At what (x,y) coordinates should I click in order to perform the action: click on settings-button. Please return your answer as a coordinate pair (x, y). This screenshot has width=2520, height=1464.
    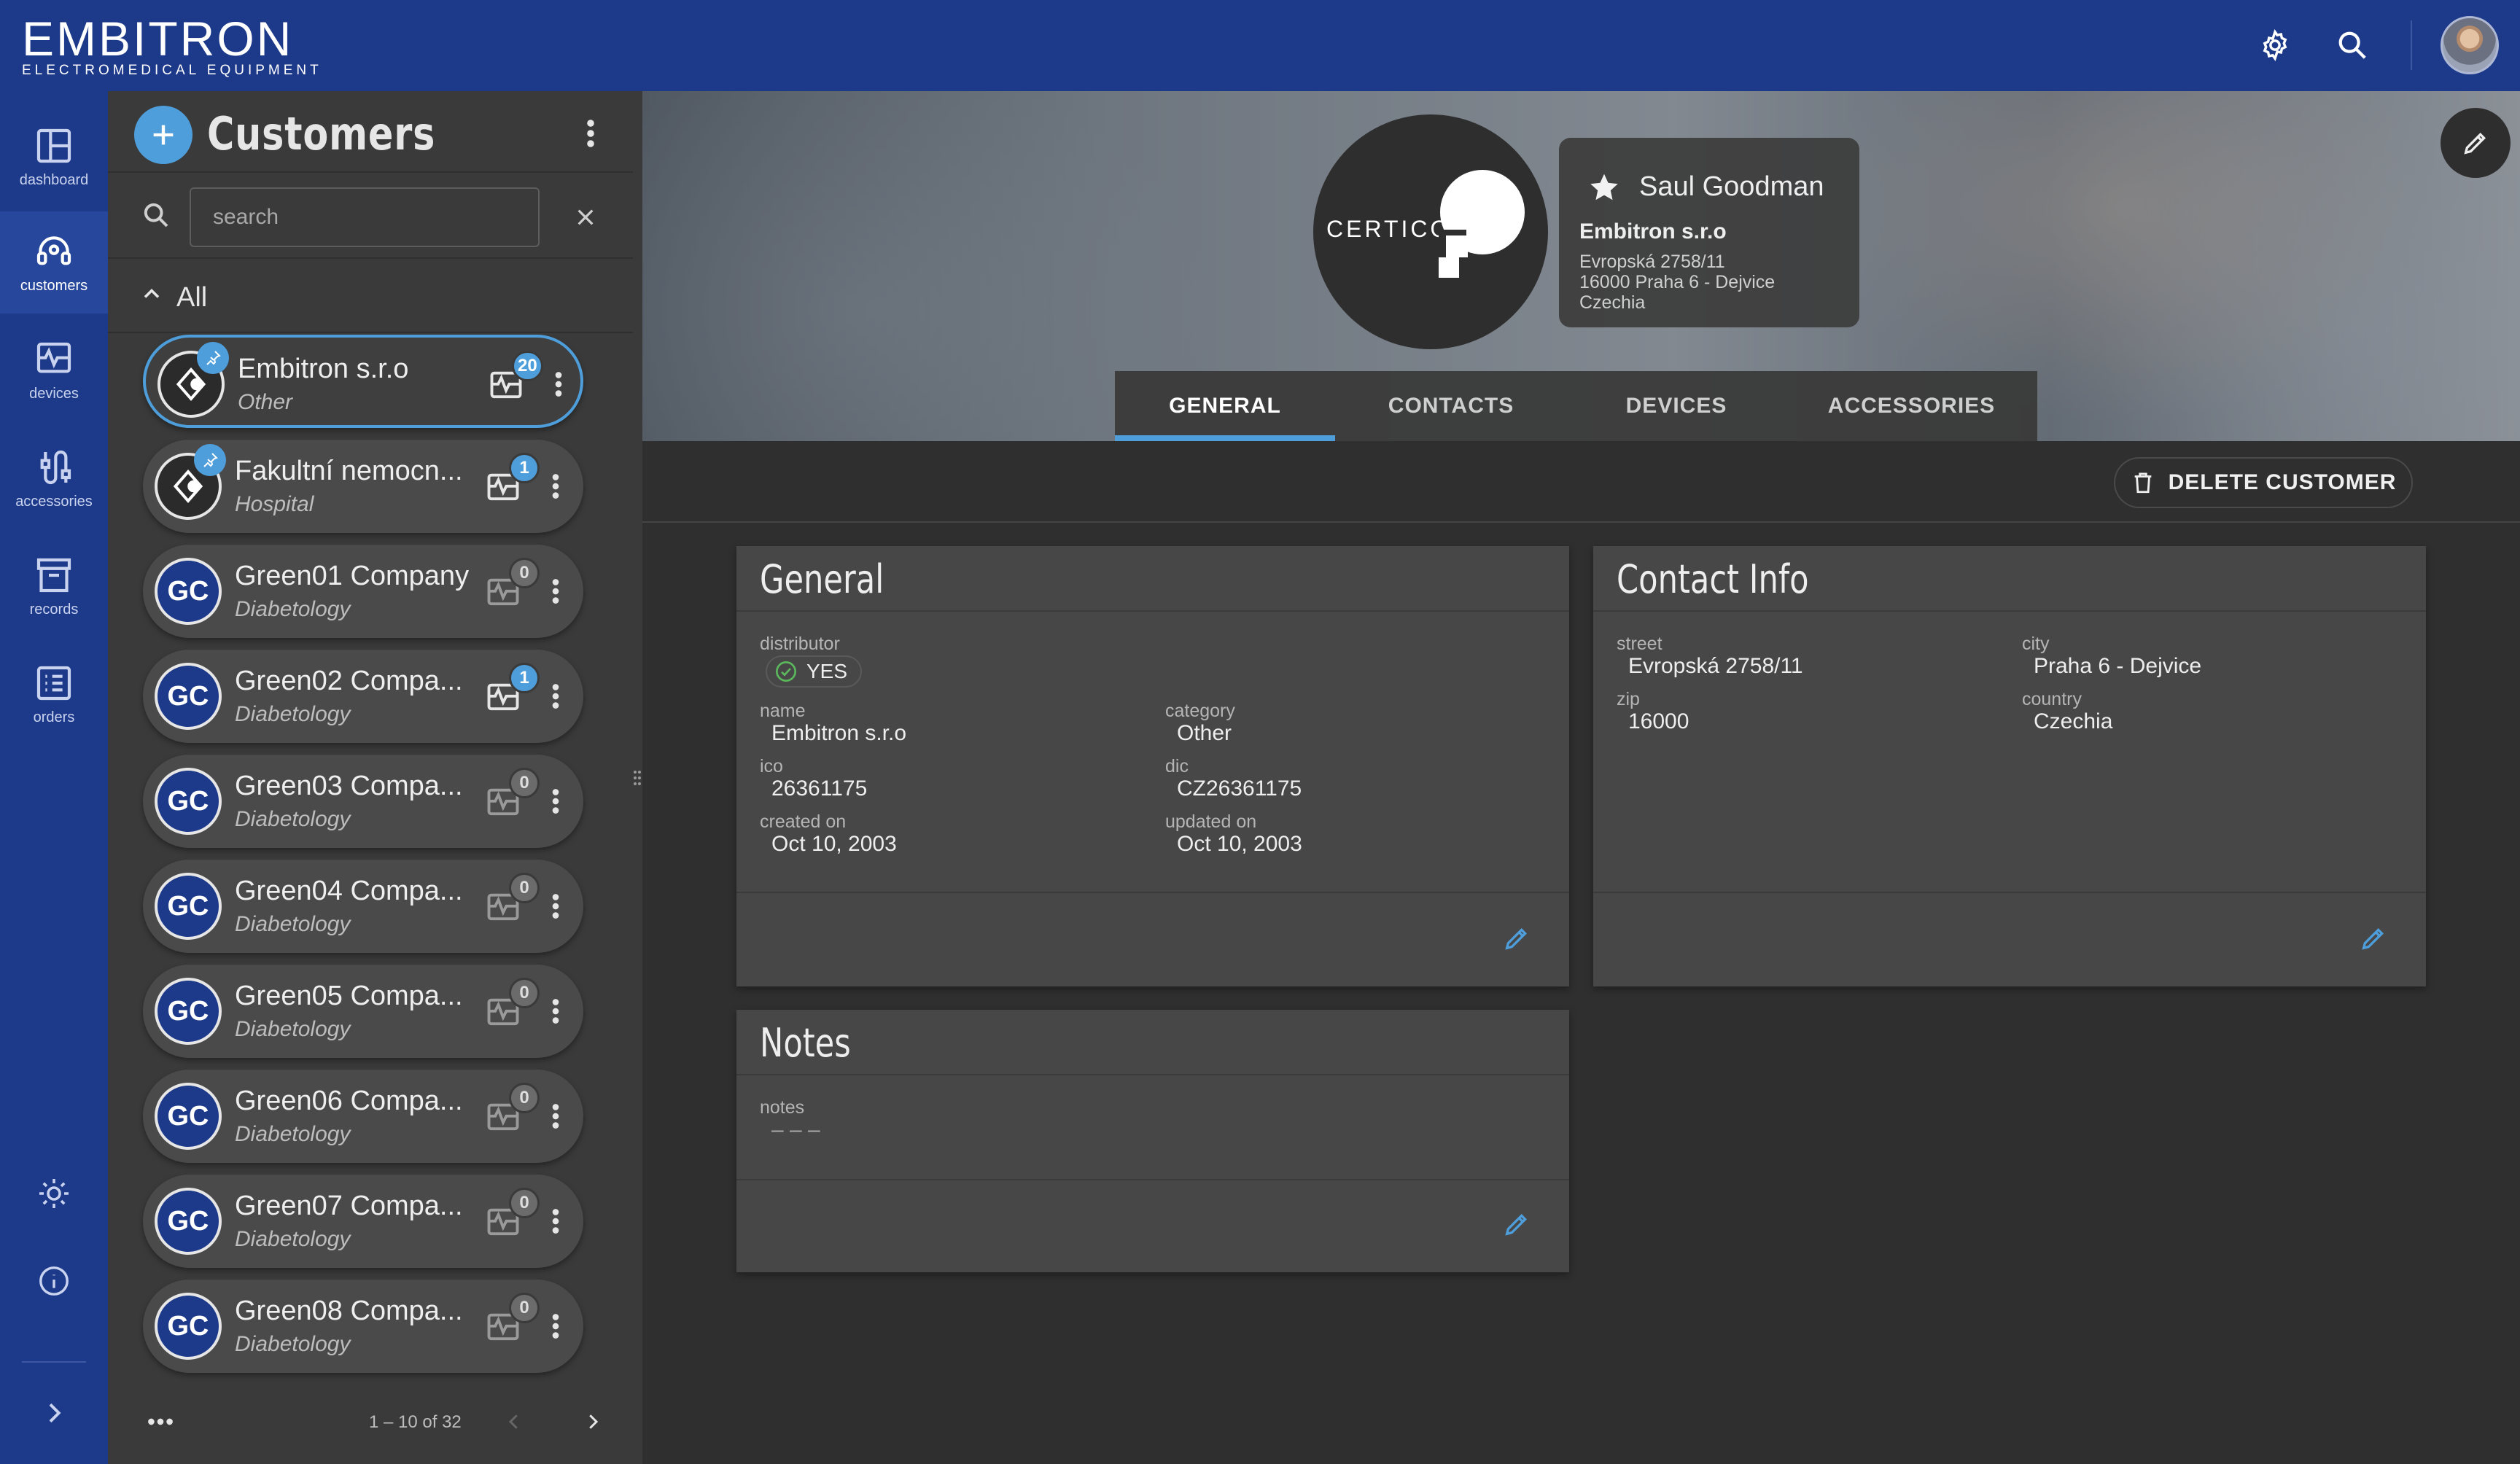
    Looking at the image, I should click on (2275, 45).